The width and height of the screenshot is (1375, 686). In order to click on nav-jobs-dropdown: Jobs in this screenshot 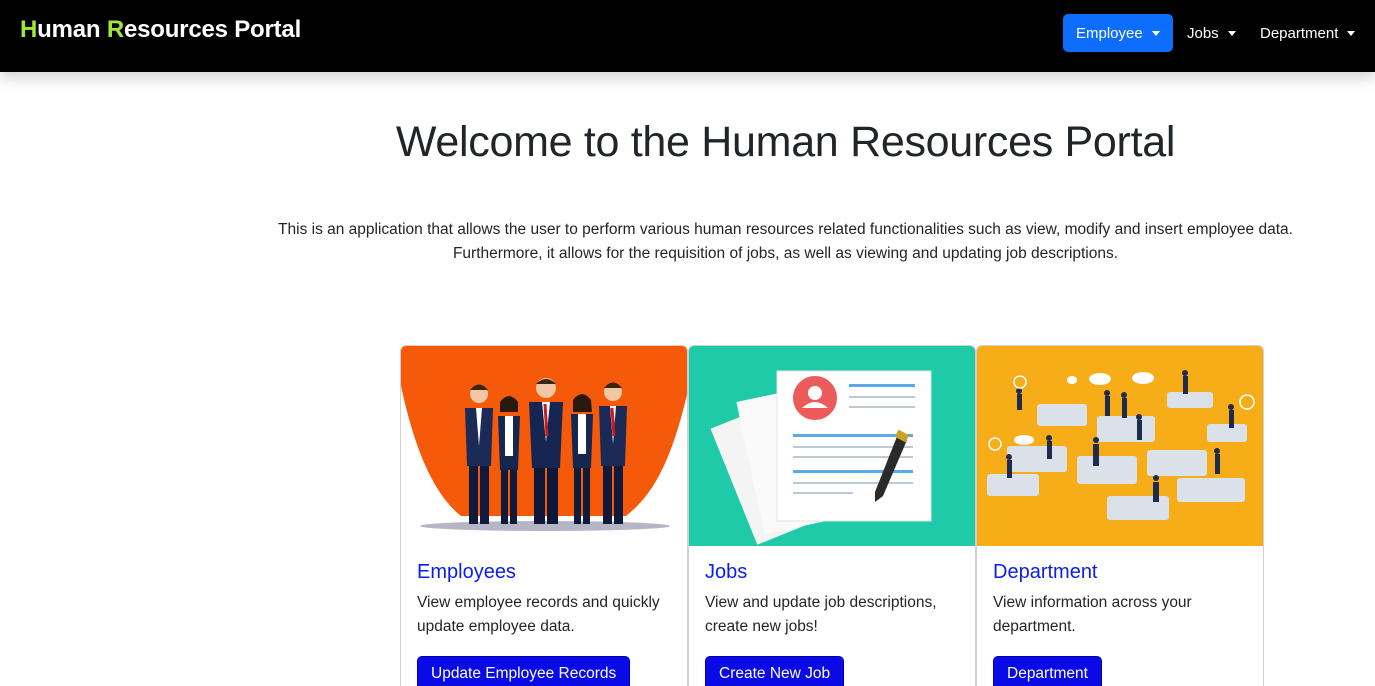, I will do `click(1211, 33)`.